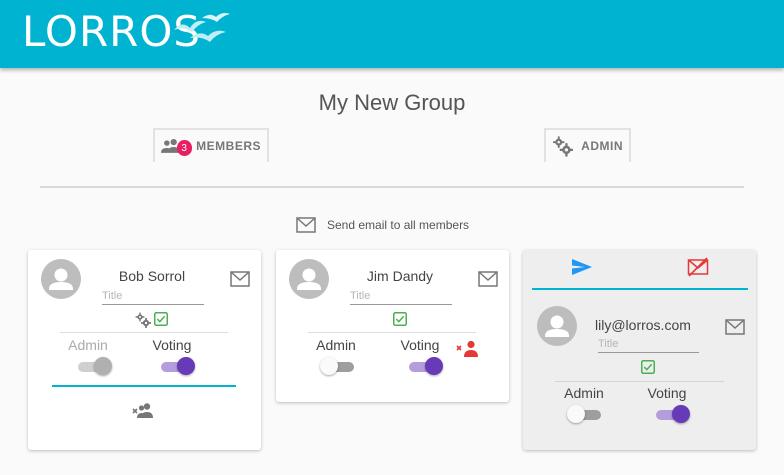 The width and height of the screenshot is (784, 475). I want to click on member-card: Bob Sorrol Admin Voting, so click(144, 350).